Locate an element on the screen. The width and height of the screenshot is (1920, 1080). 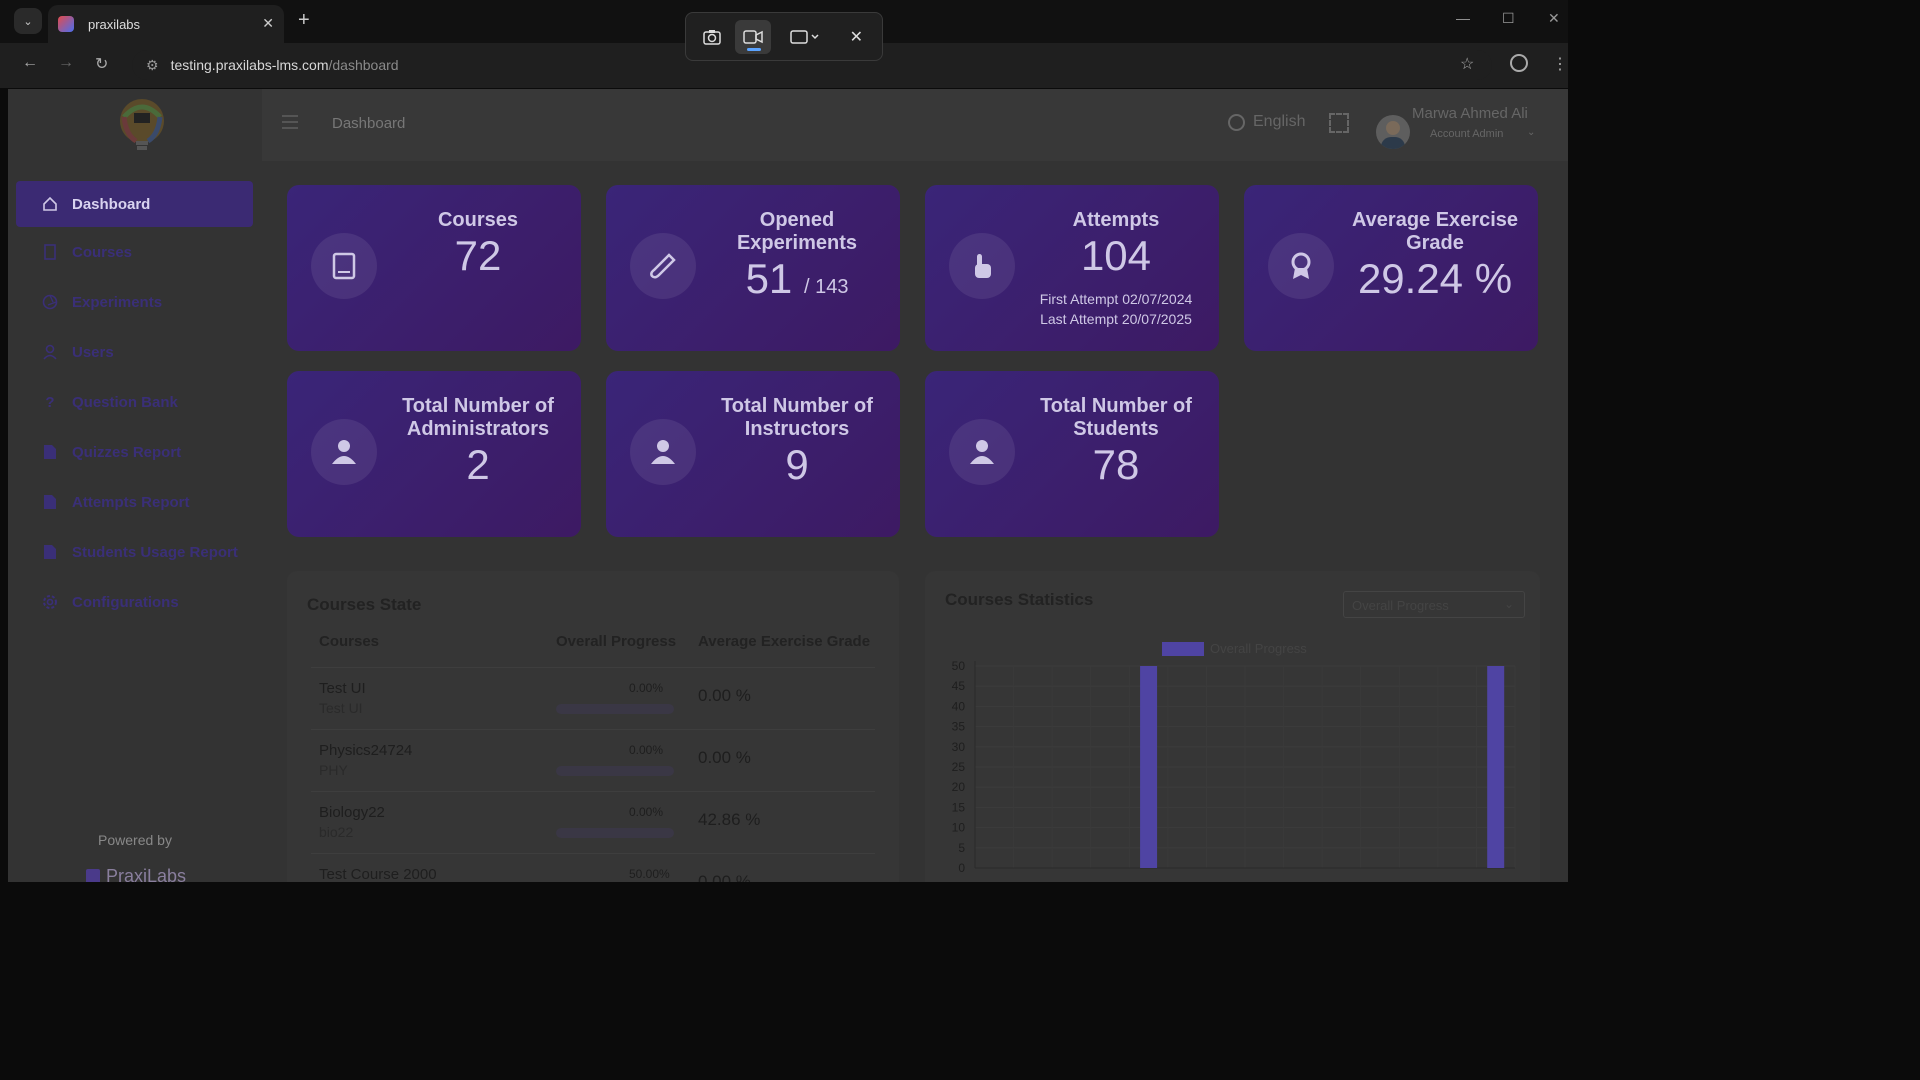
question-icon: ? is located at coordinates (50, 402).